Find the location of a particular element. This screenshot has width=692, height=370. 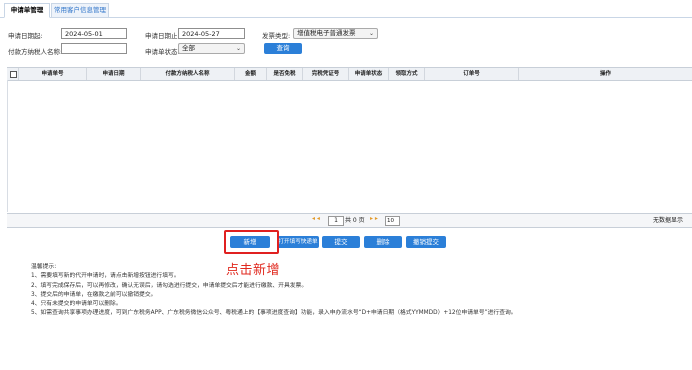

column-header: 操作 is located at coordinates (605, 74).